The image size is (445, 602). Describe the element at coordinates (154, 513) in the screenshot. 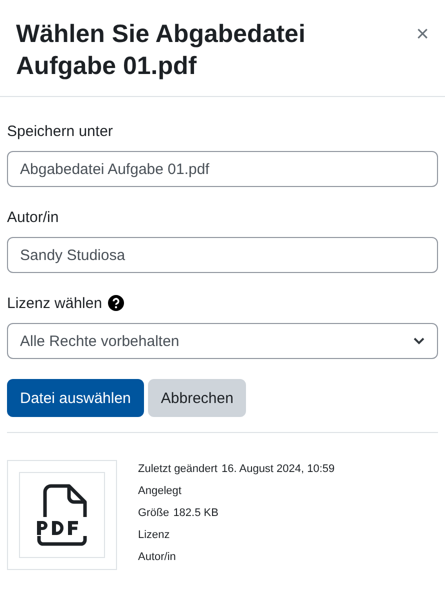

I see `detail-label: Größe` at that location.